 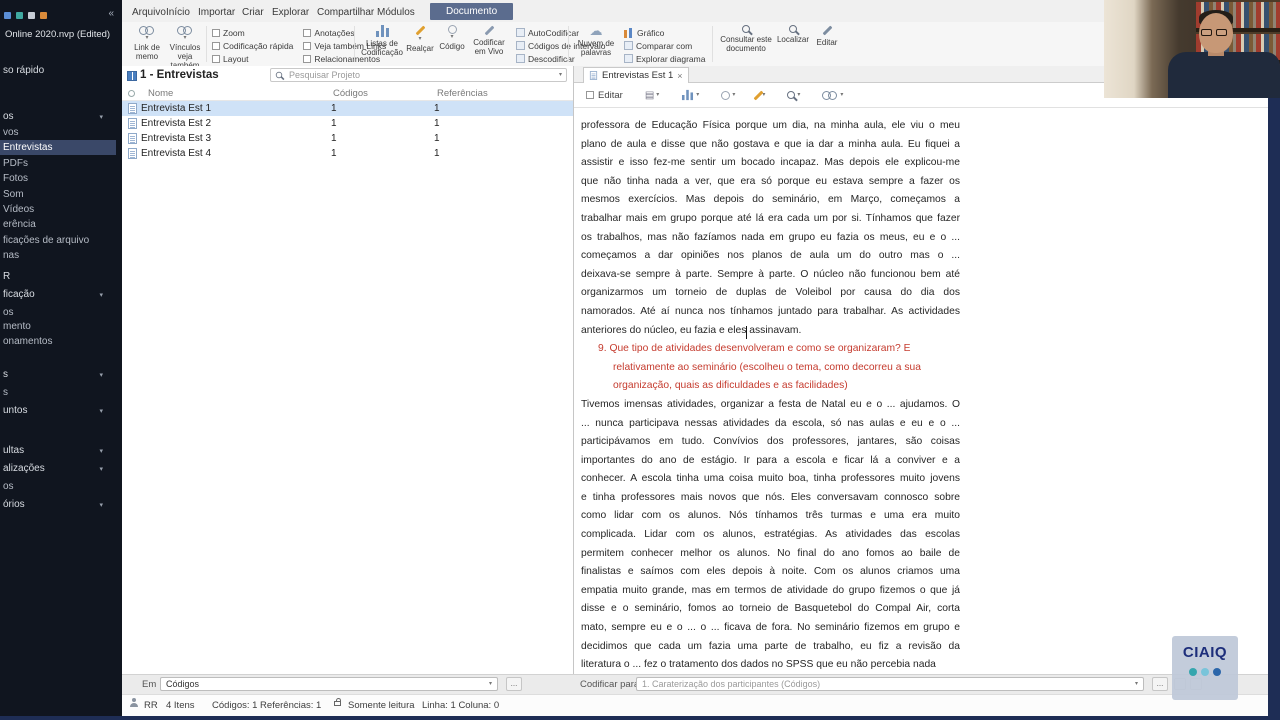 I want to click on code-button: ▾ Código, so click(x=452, y=38).